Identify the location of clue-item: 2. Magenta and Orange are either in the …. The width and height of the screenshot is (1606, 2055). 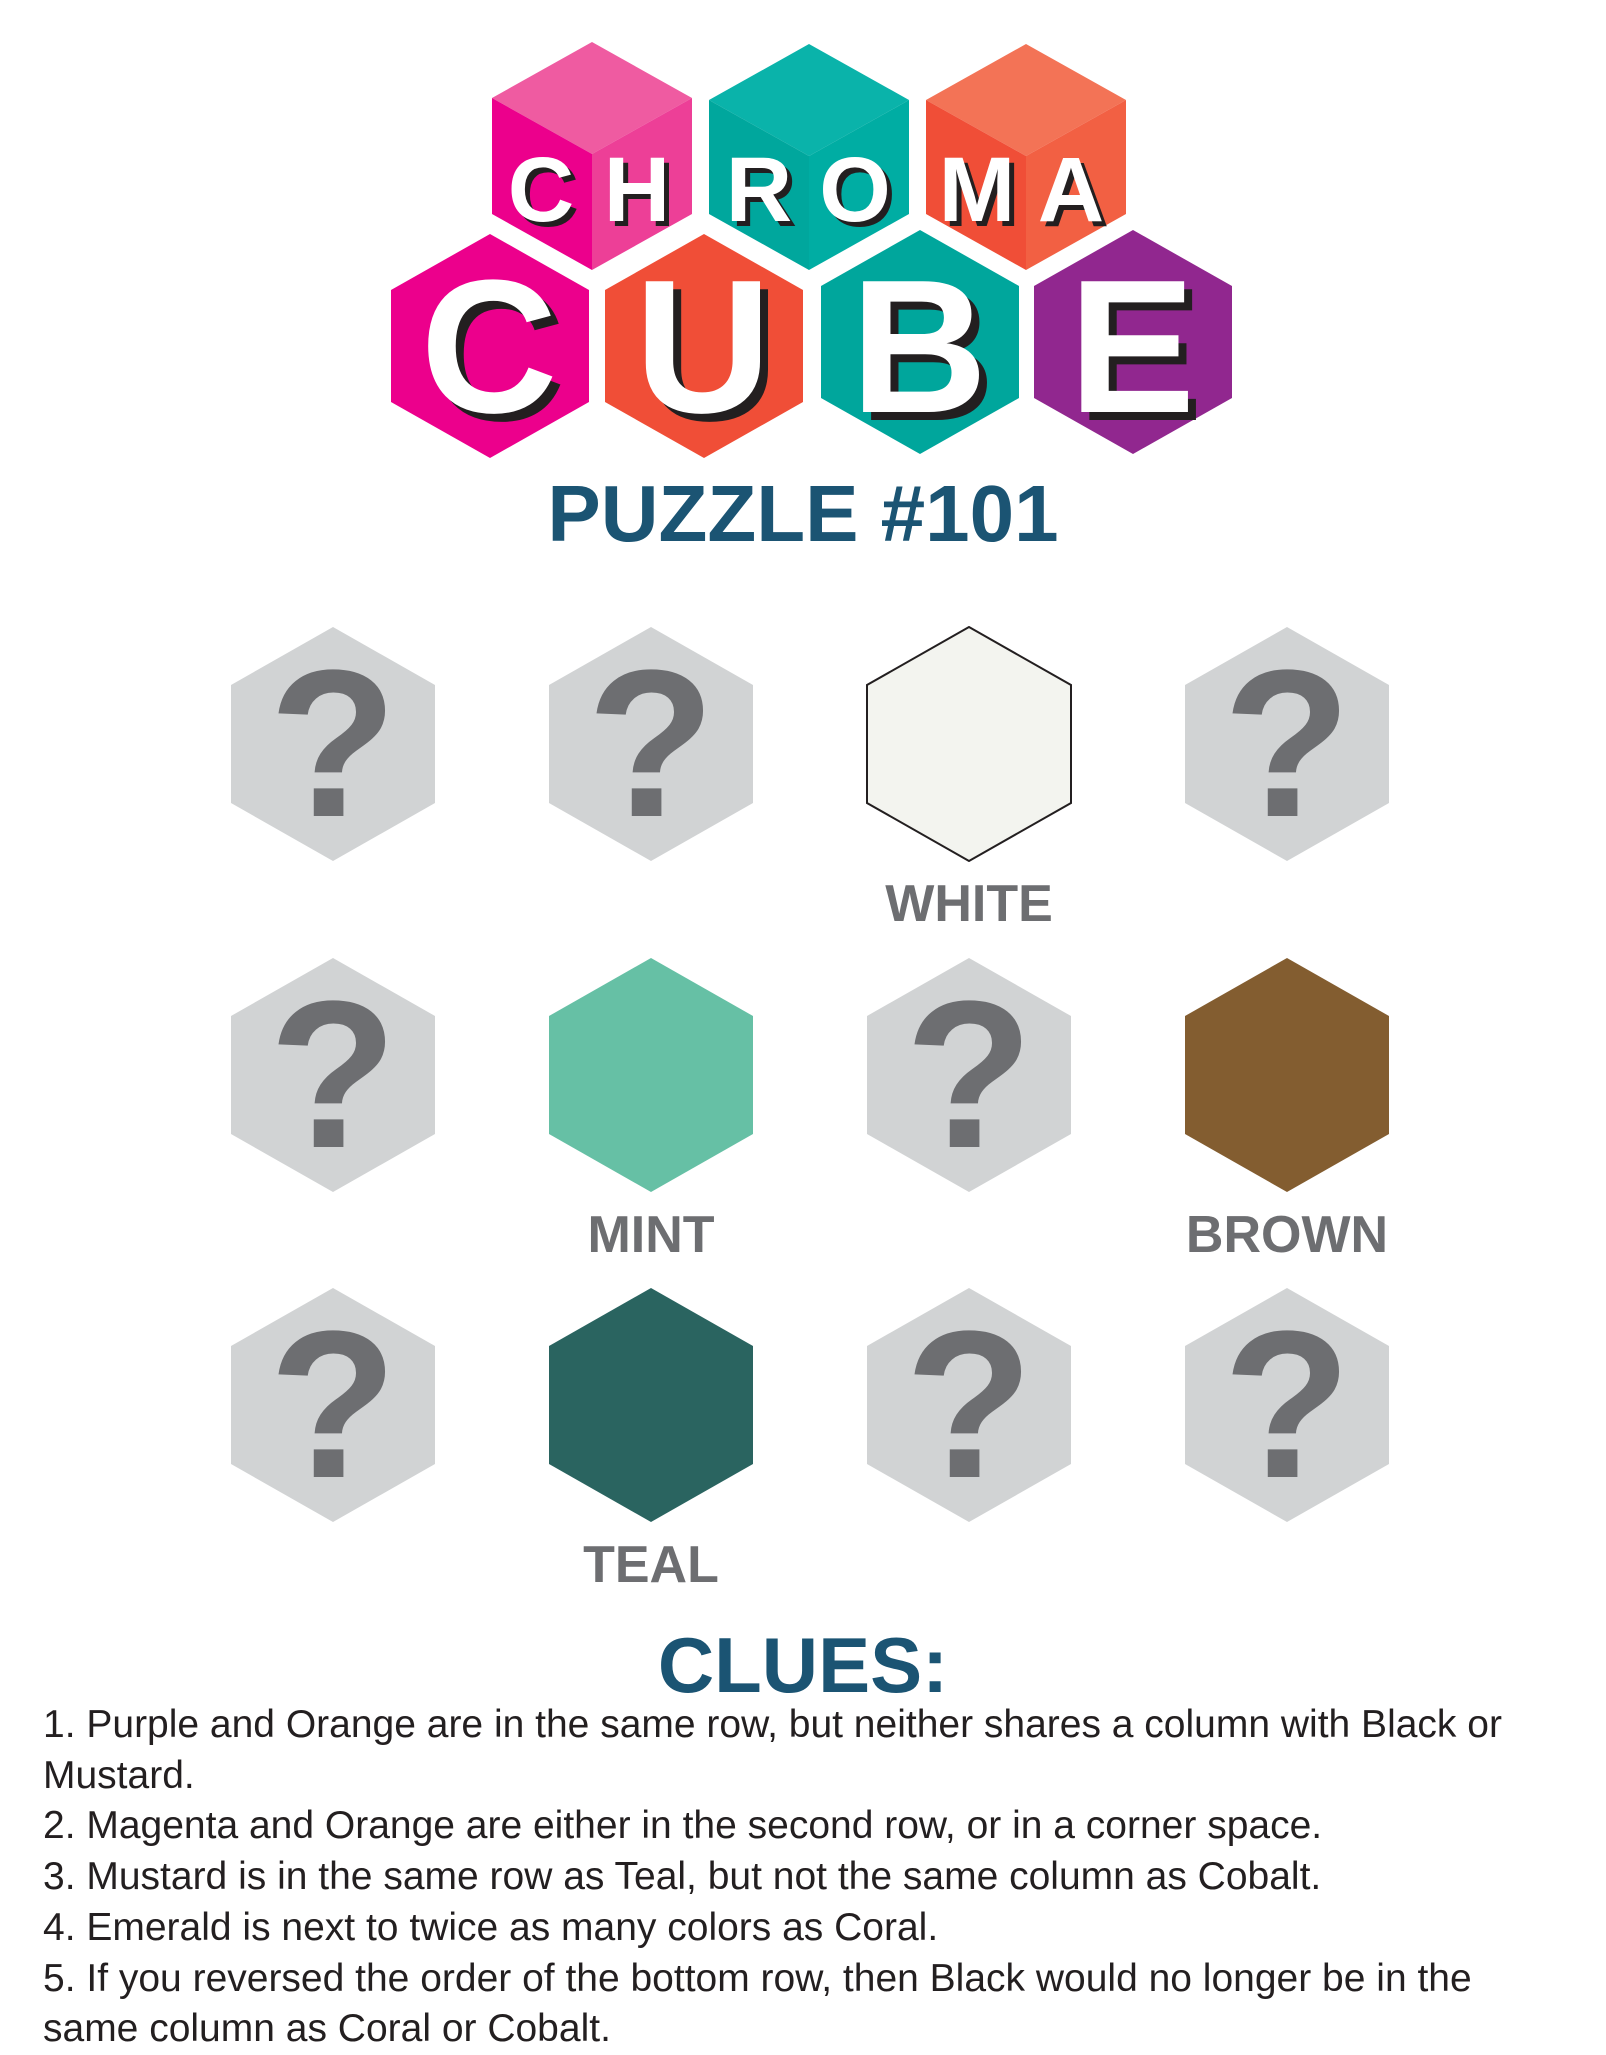
(683, 1826).